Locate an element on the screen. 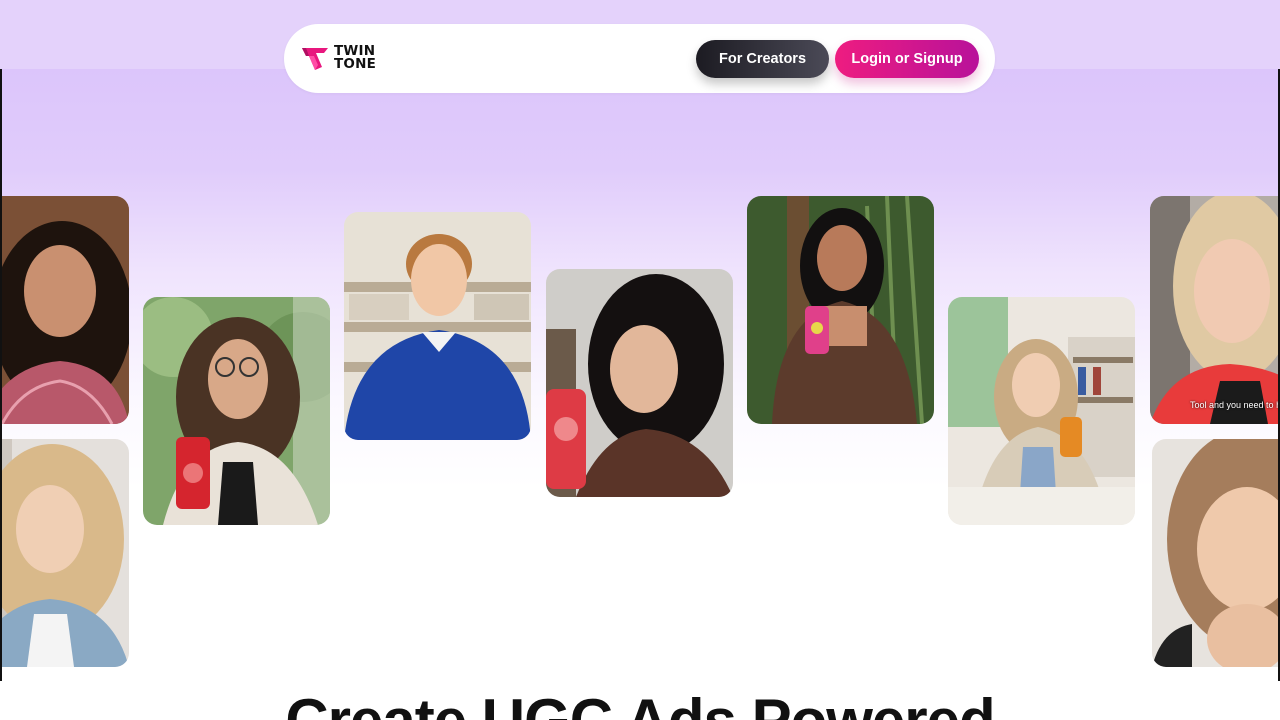 The height and width of the screenshot is (720, 1280). top-nav: TWIN TONE For Creators Login or Signup is located at coordinates (639, 58).